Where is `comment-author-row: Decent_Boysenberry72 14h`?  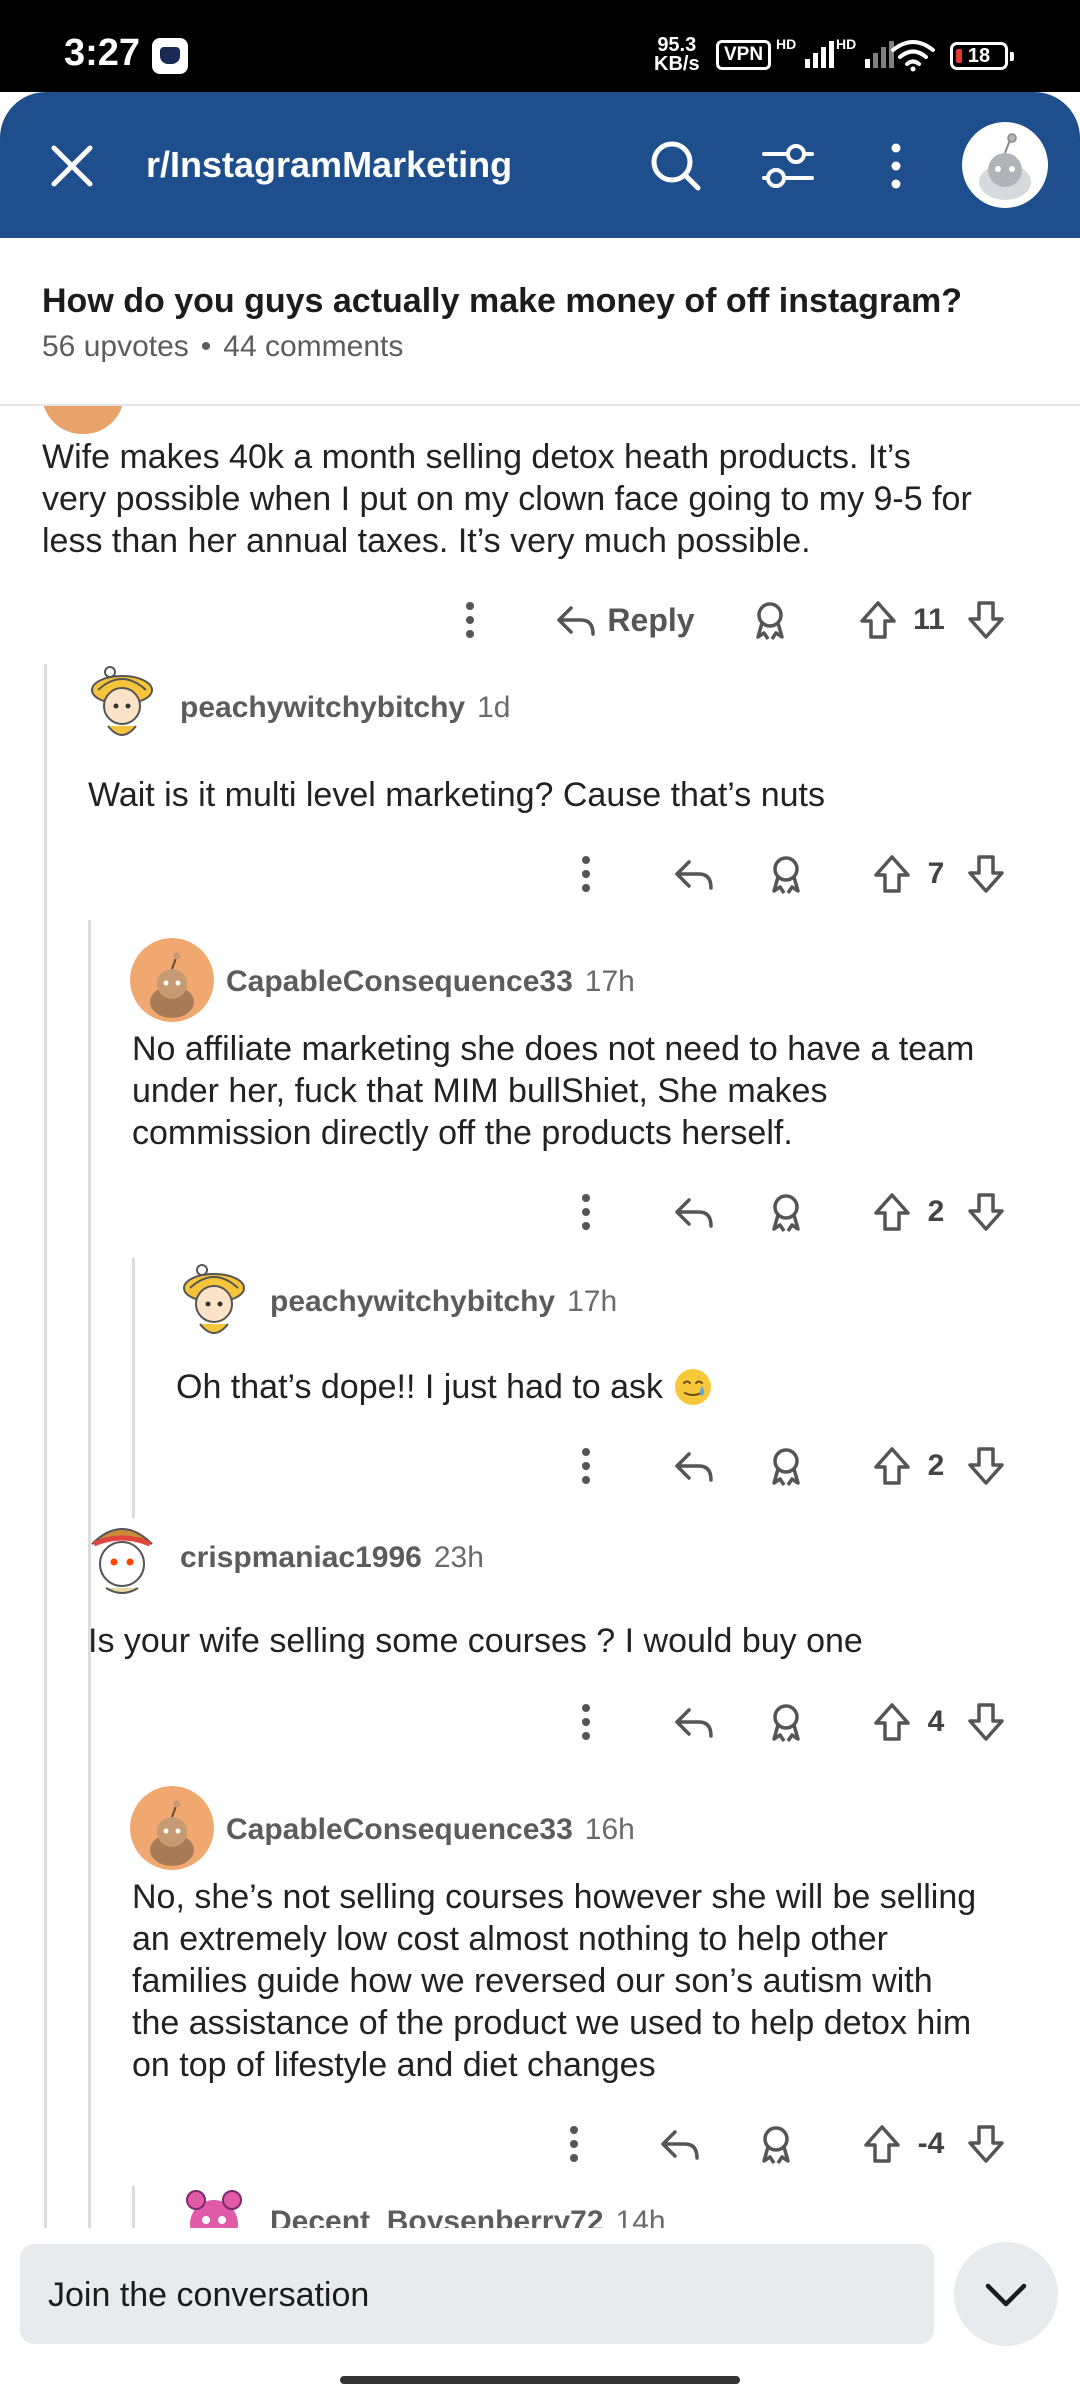 comment-author-row: Decent_Boysenberry72 14h is located at coordinates (468, 2210).